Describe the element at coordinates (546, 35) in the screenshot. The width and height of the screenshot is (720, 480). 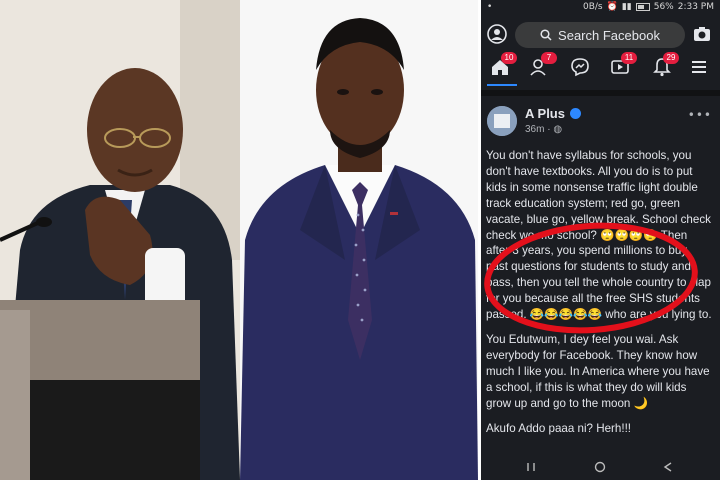
I see `search-icon` at that location.